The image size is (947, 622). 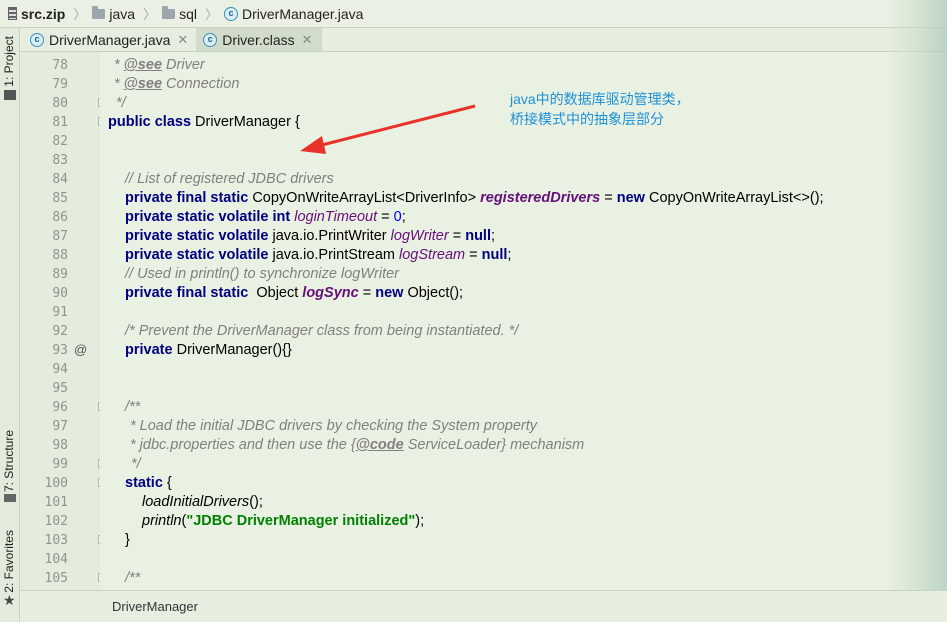 What do you see at coordinates (9, 600) in the screenshot?
I see `star-icon: ★` at bounding box center [9, 600].